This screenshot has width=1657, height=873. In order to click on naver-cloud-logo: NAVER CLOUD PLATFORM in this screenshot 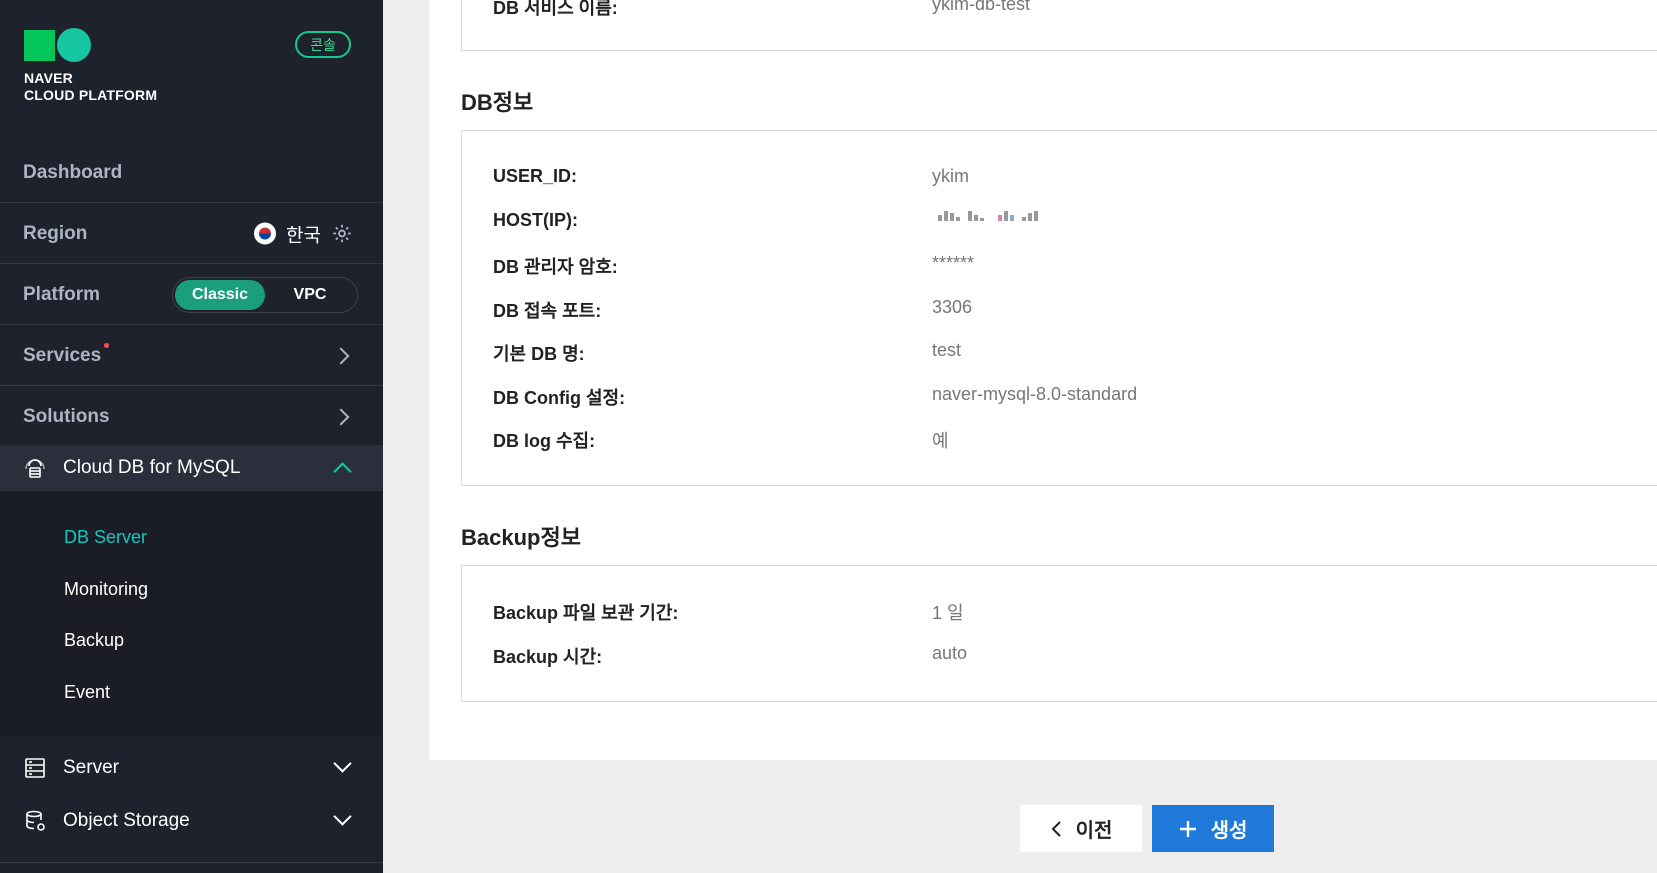, I will do `click(90, 66)`.